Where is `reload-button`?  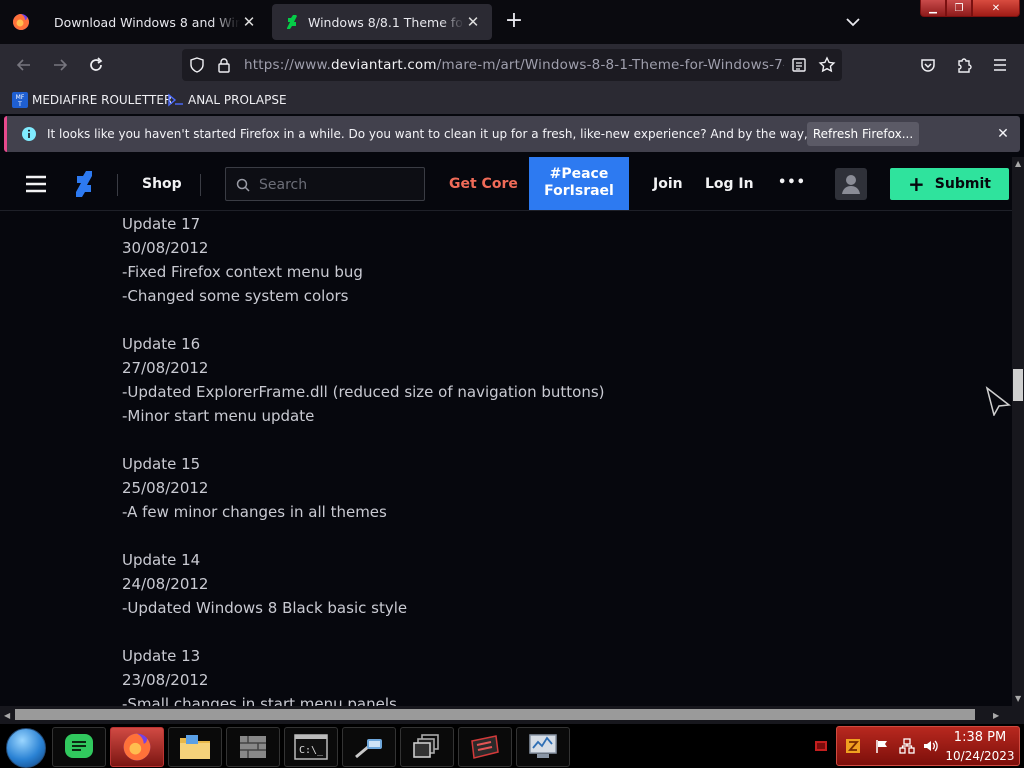
reload-button is located at coordinates (96, 65).